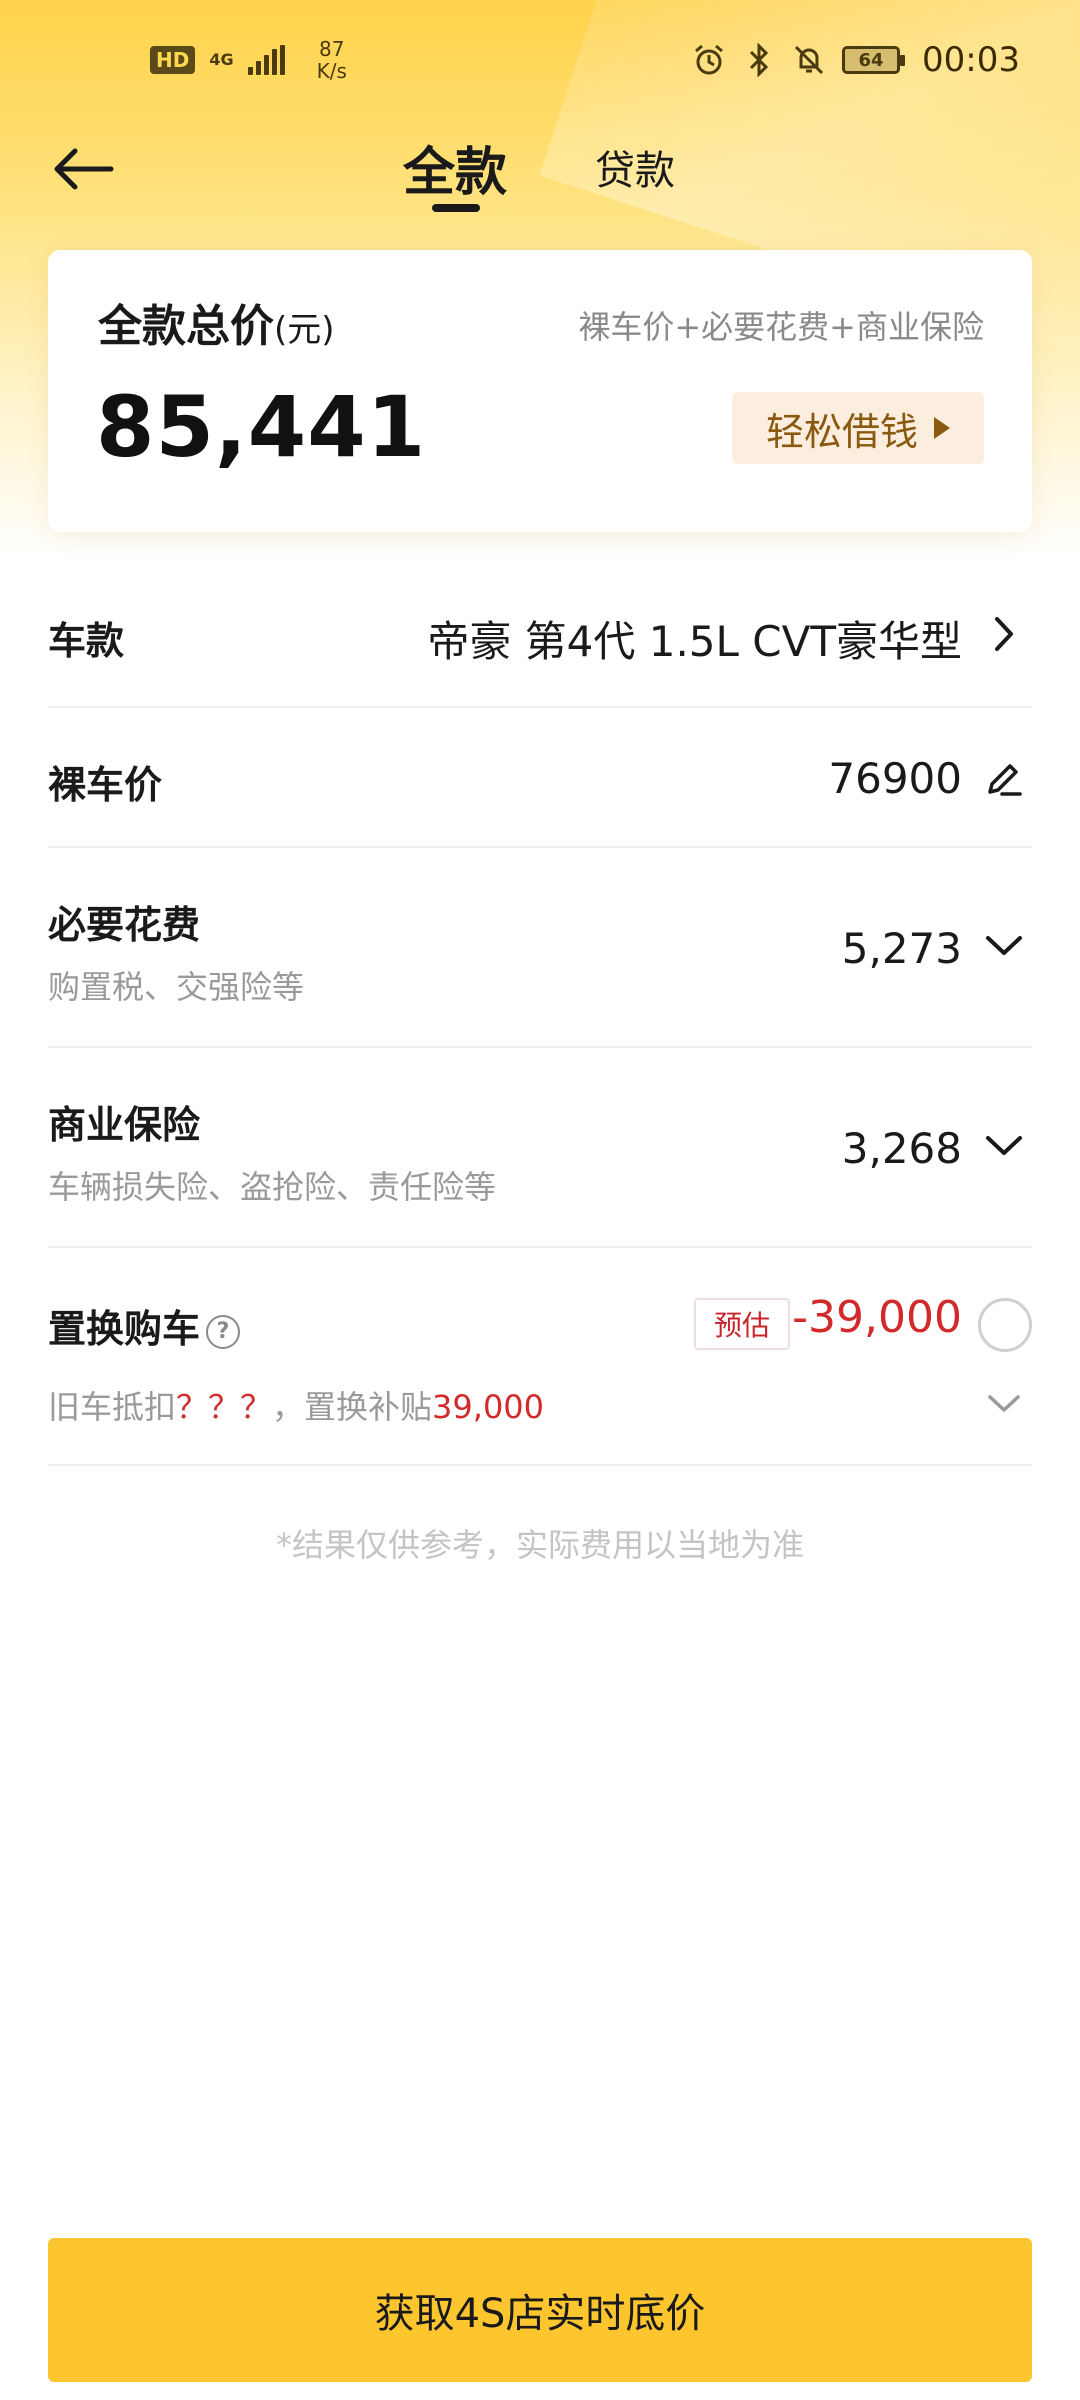 The width and height of the screenshot is (1080, 2400). I want to click on speed-value: 87, so click(332, 49).